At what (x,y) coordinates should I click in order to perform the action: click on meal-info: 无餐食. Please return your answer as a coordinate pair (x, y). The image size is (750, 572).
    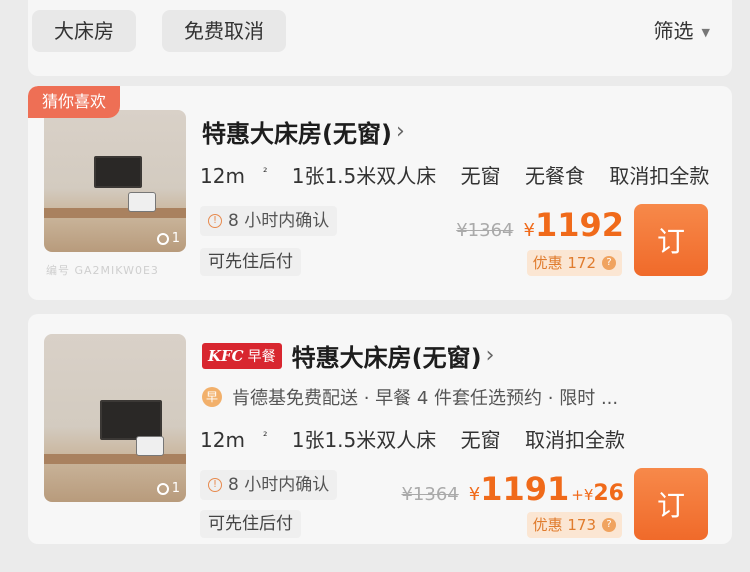
    Looking at the image, I should click on (554, 176).